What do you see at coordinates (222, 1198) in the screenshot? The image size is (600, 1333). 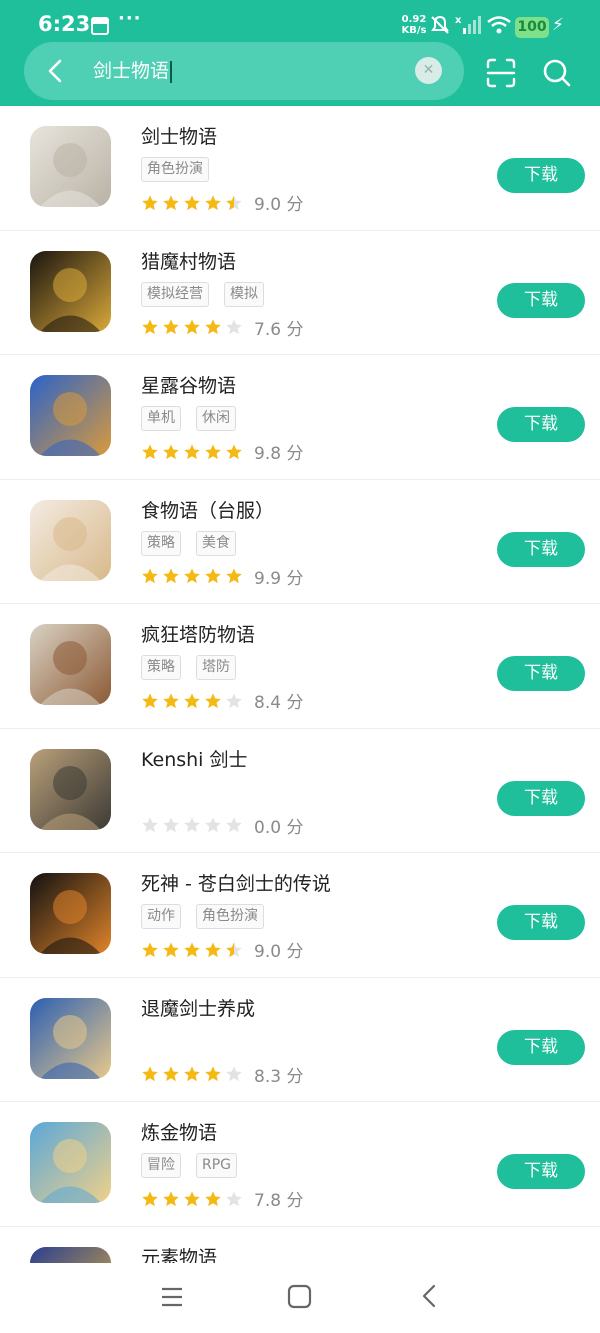 I see `app-rating: 7.8 分` at bounding box center [222, 1198].